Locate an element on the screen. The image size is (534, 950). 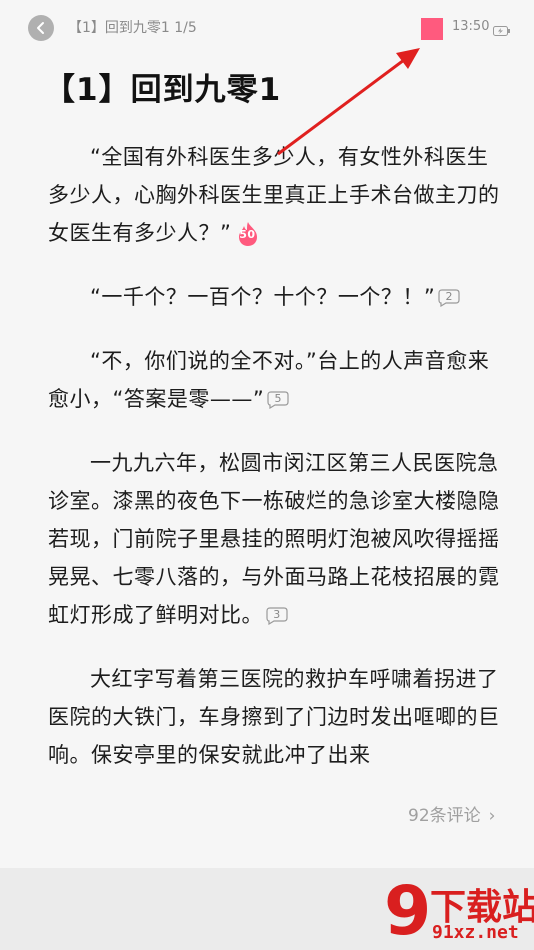
watermark-logo: 9 is located at coordinates (407, 909).